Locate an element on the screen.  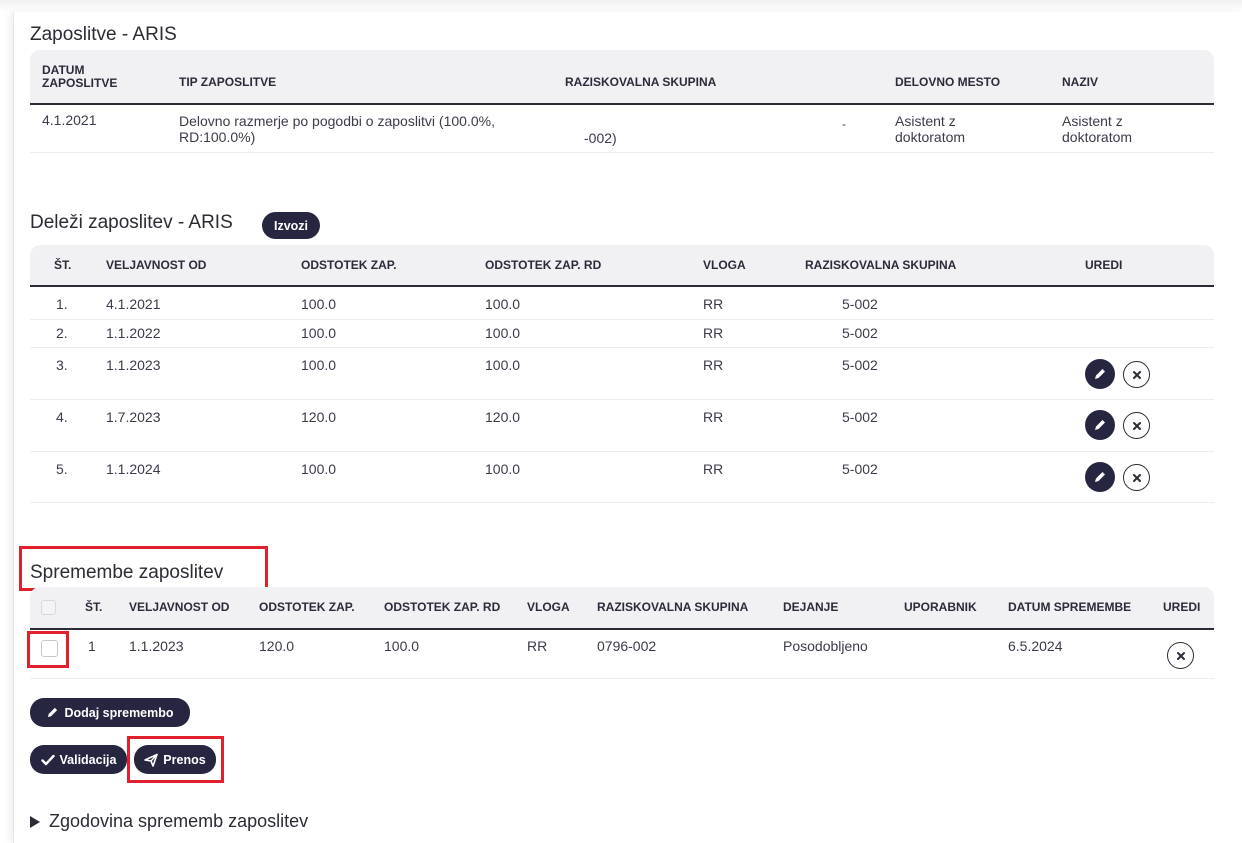
cell-naziv: Asistent z doktoratom is located at coordinates (1097, 129).